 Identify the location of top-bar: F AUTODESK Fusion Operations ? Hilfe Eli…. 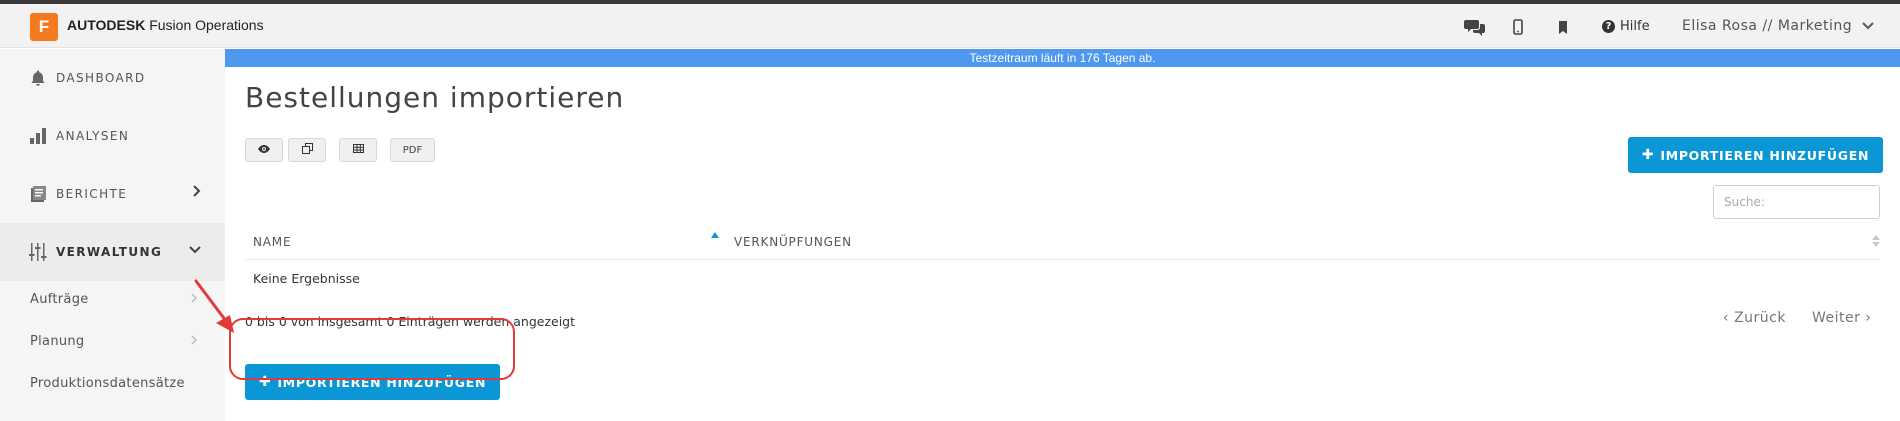
(950, 26).